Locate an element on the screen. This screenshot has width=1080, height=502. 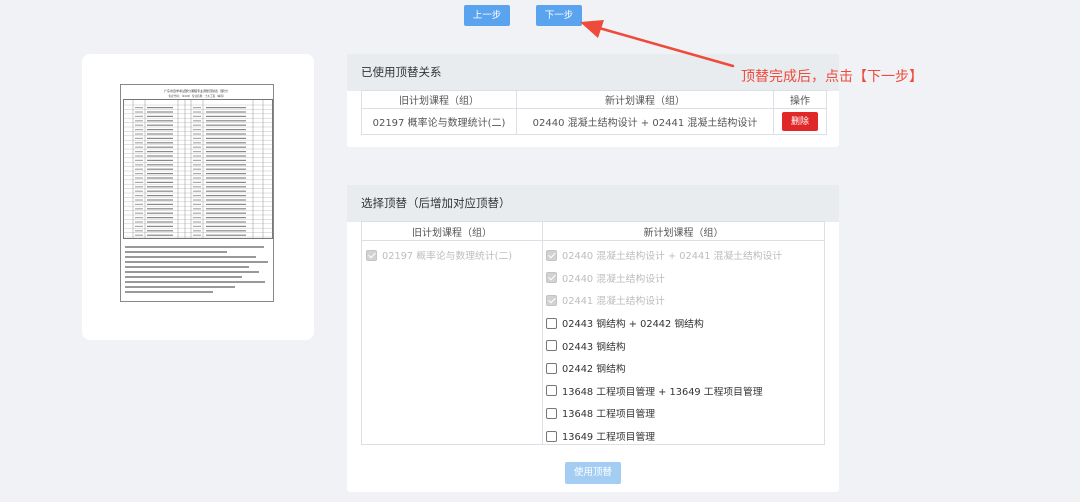
list-item: 13648 工程项目管理 + 13649 工程项目管理 is located at coordinates (685, 391).